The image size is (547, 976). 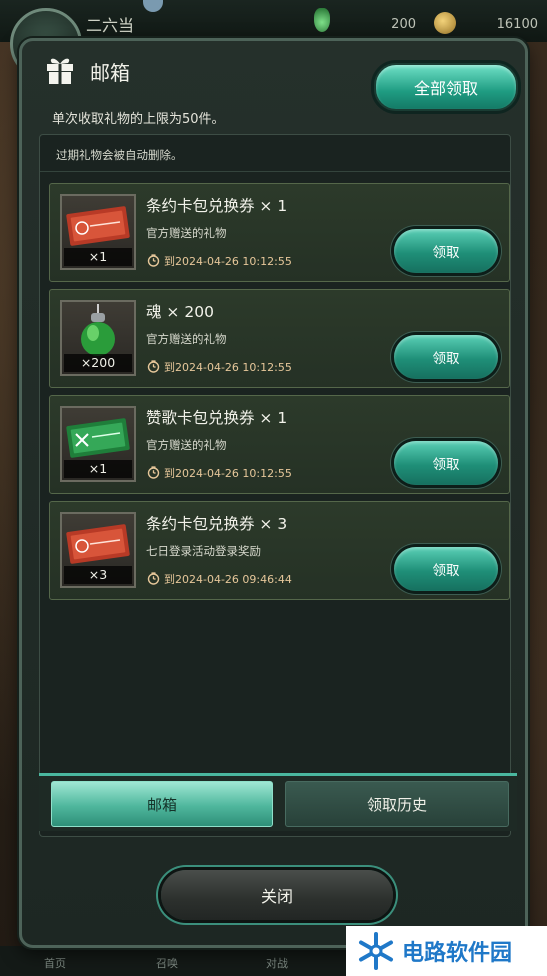 I want to click on souls-count: 200, so click(x=403, y=24).